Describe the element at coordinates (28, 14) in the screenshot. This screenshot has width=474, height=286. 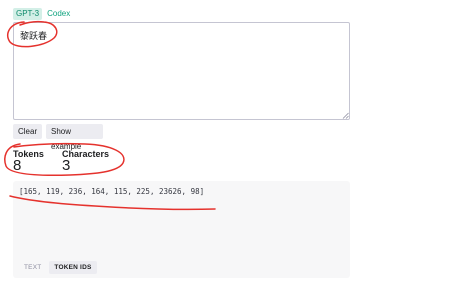
I see `tab-gpt3: GPT-3` at that location.